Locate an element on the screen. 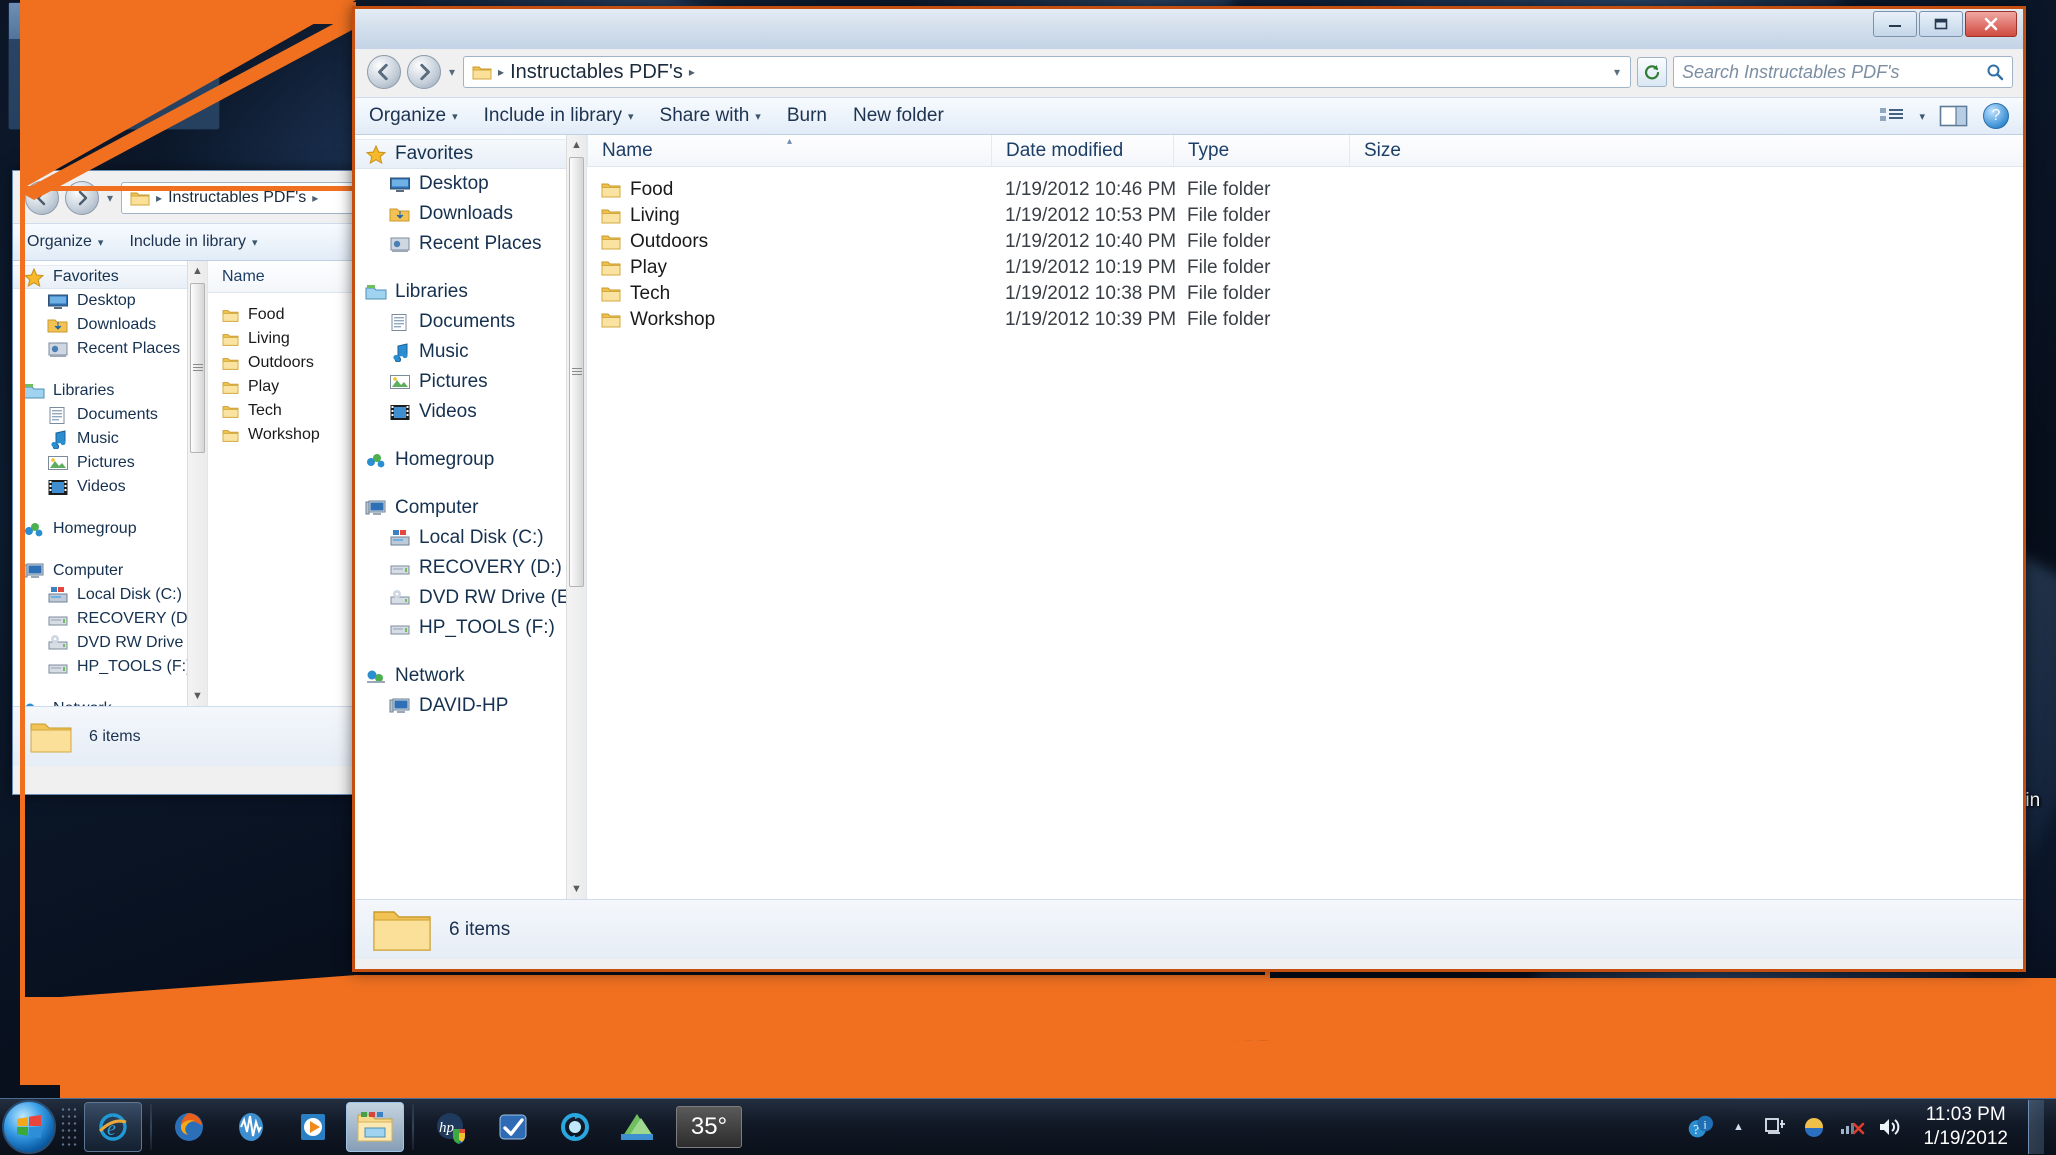 Image resolution: width=2056 pixels, height=1155 pixels. battery-icon is located at coordinates (1814, 1127).